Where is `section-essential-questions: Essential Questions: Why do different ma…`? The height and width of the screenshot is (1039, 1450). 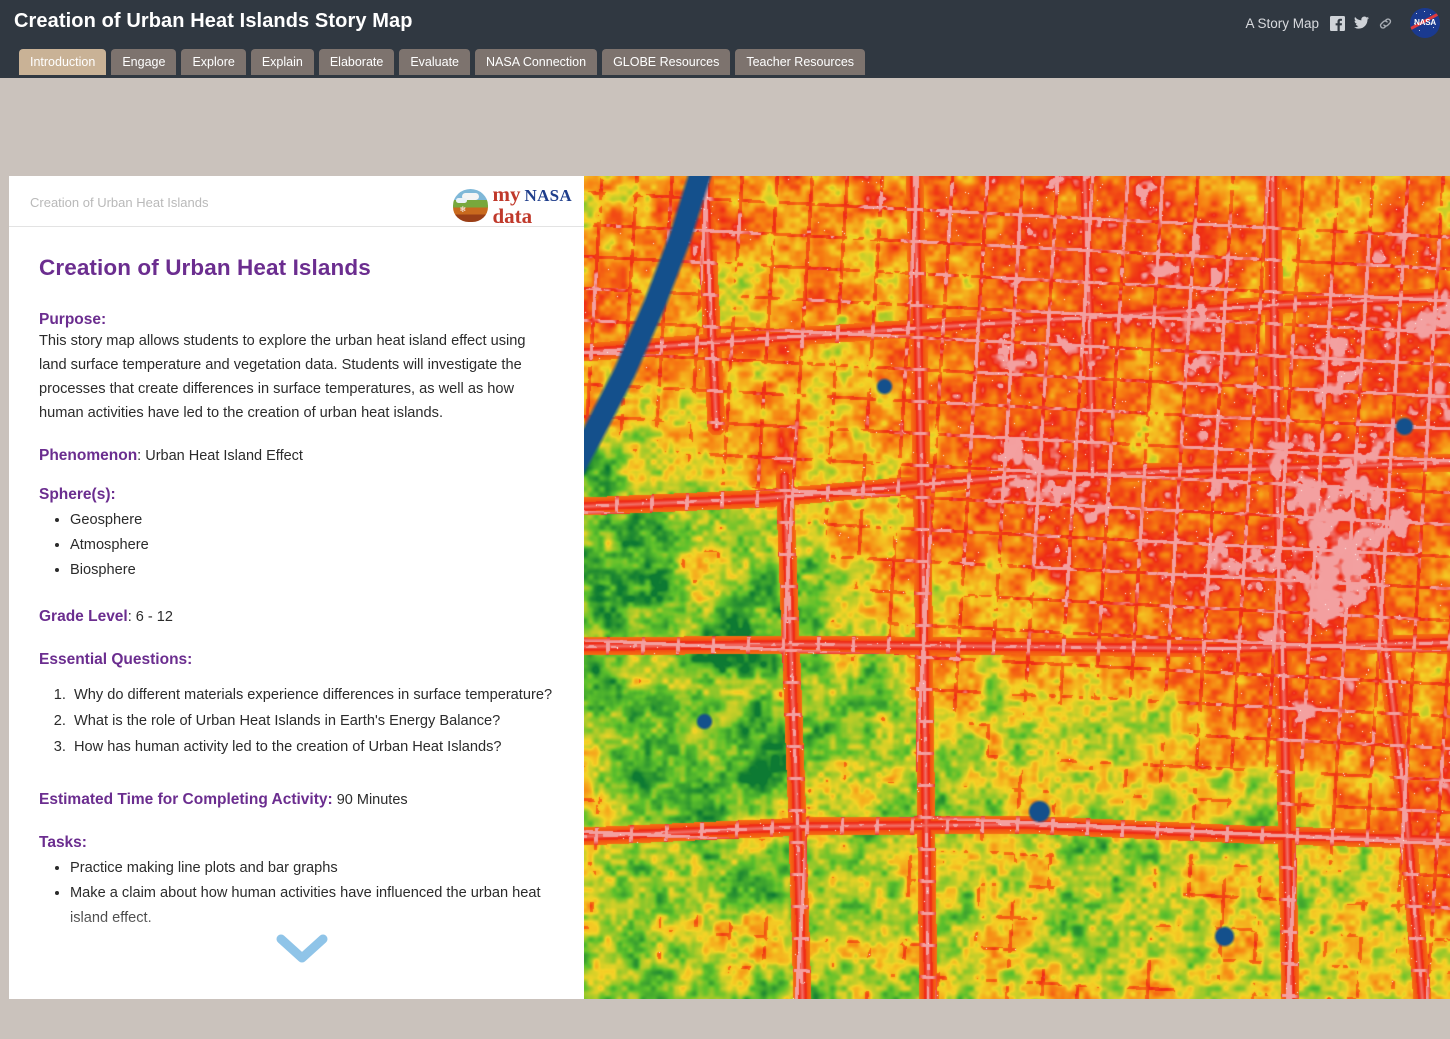
section-essential-questions: Essential Questions: Why do different ma… is located at coordinates (300, 705).